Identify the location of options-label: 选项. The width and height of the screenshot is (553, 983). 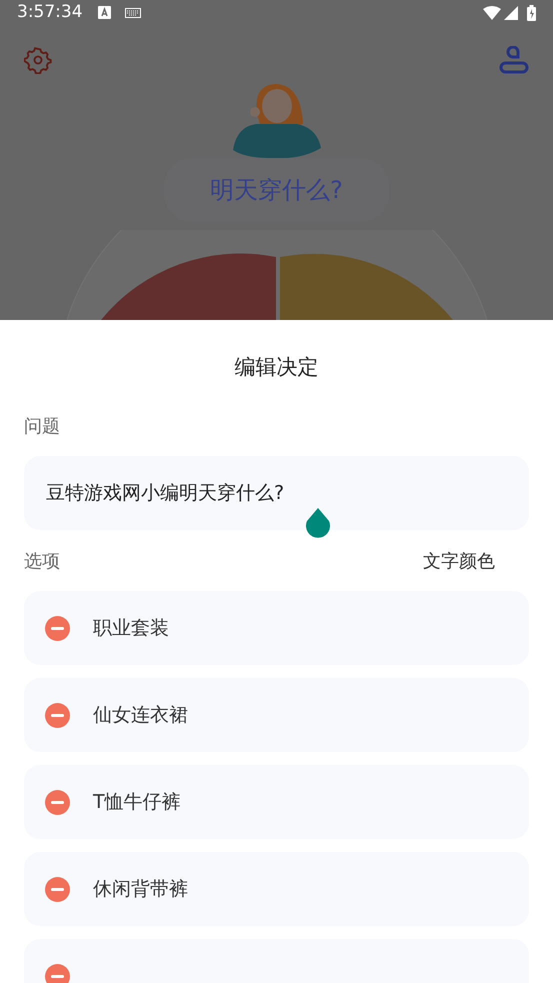
(42, 562).